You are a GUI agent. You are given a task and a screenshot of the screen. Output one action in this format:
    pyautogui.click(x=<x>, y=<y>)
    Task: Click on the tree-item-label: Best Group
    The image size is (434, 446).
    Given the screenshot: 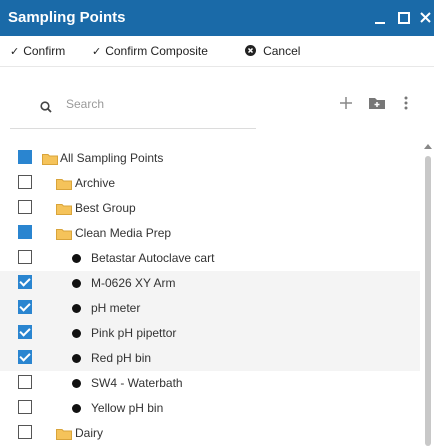 What is the action you would take?
    pyautogui.click(x=105, y=208)
    